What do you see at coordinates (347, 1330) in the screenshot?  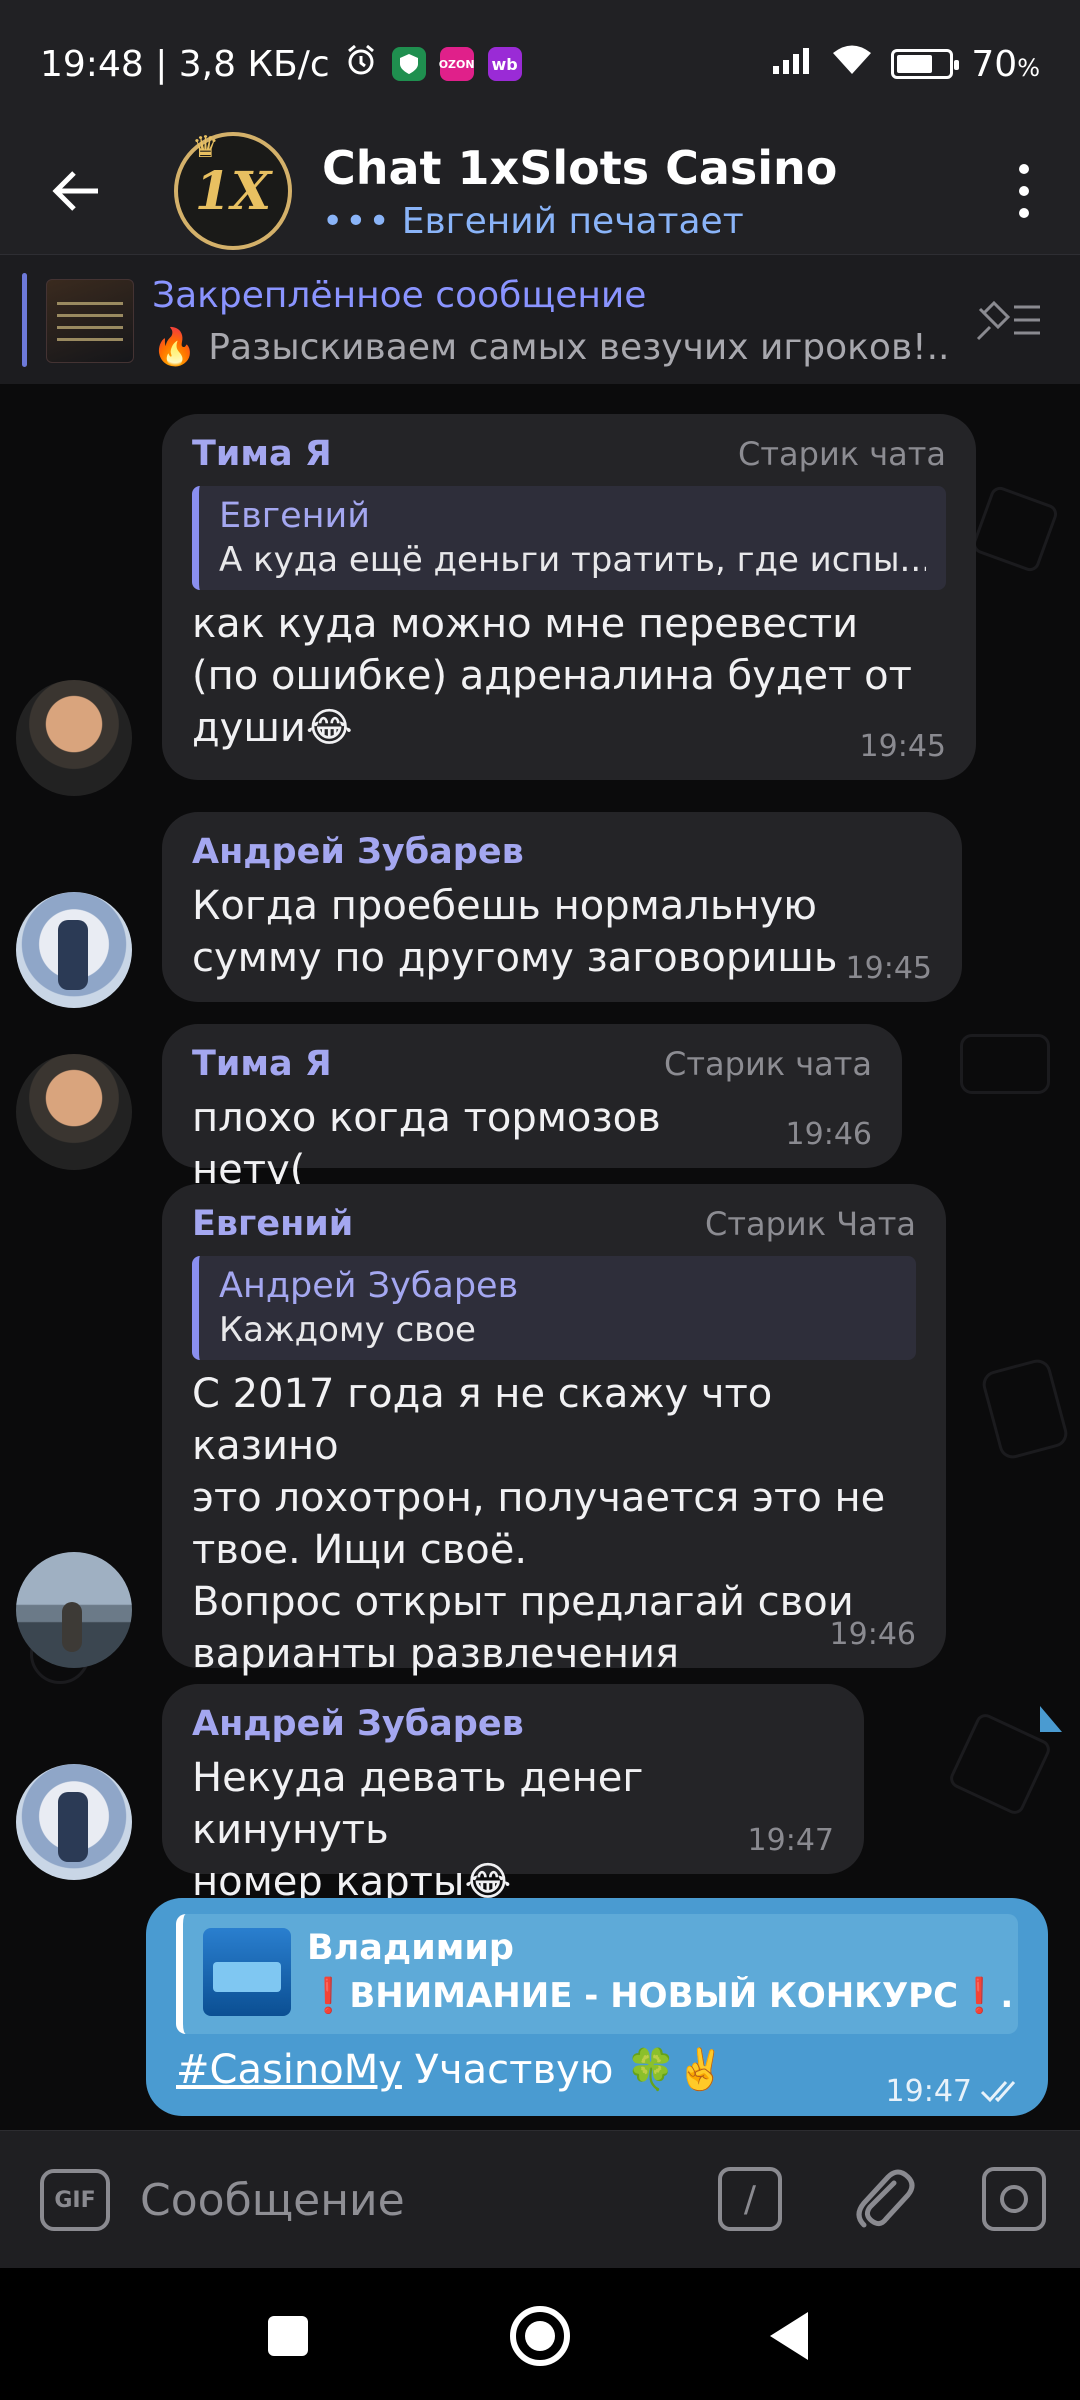 I see `quote-text: Каждому свое` at bounding box center [347, 1330].